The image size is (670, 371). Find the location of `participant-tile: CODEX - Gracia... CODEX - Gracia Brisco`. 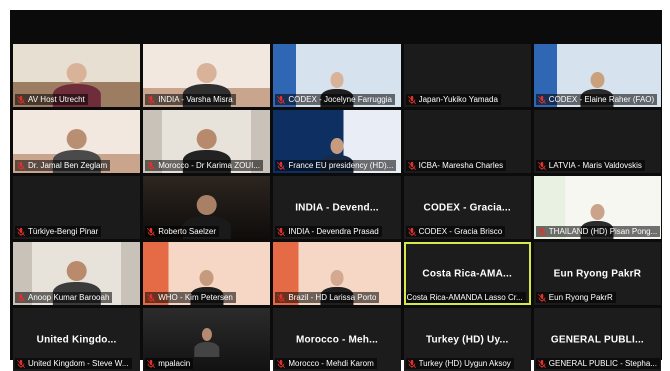

participant-tile: CODEX - Gracia... CODEX - Gracia Brisco is located at coordinates (467, 207).